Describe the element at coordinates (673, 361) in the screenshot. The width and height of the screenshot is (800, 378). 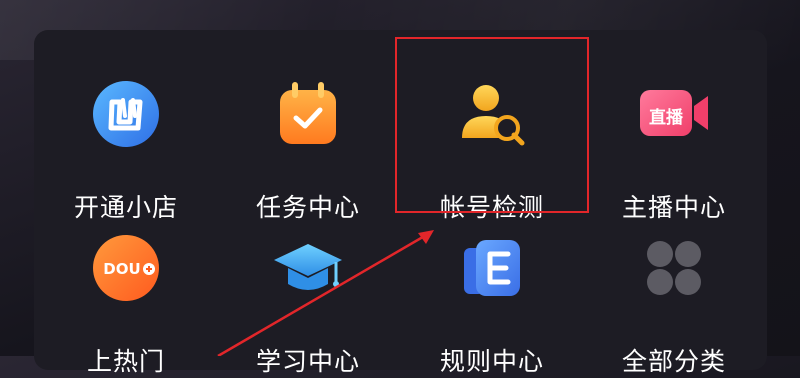
I see `menu-item-label: 全部分类` at that location.